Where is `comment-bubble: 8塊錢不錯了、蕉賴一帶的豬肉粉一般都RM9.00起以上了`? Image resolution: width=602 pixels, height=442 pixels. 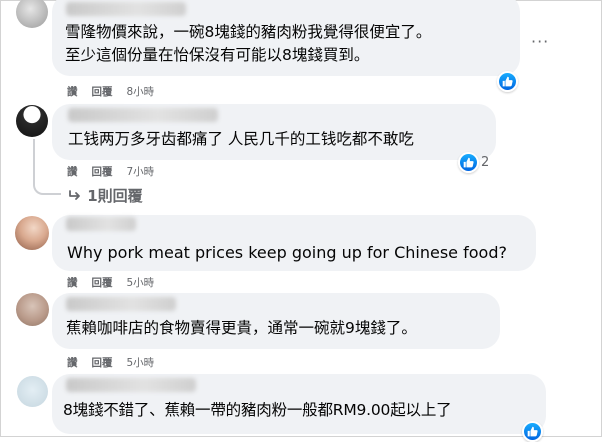
comment-bubble: 8塊錢不錯了、蕉賴一帶的豬肉粉一般都RM9.00起以上了 is located at coordinates (299, 404).